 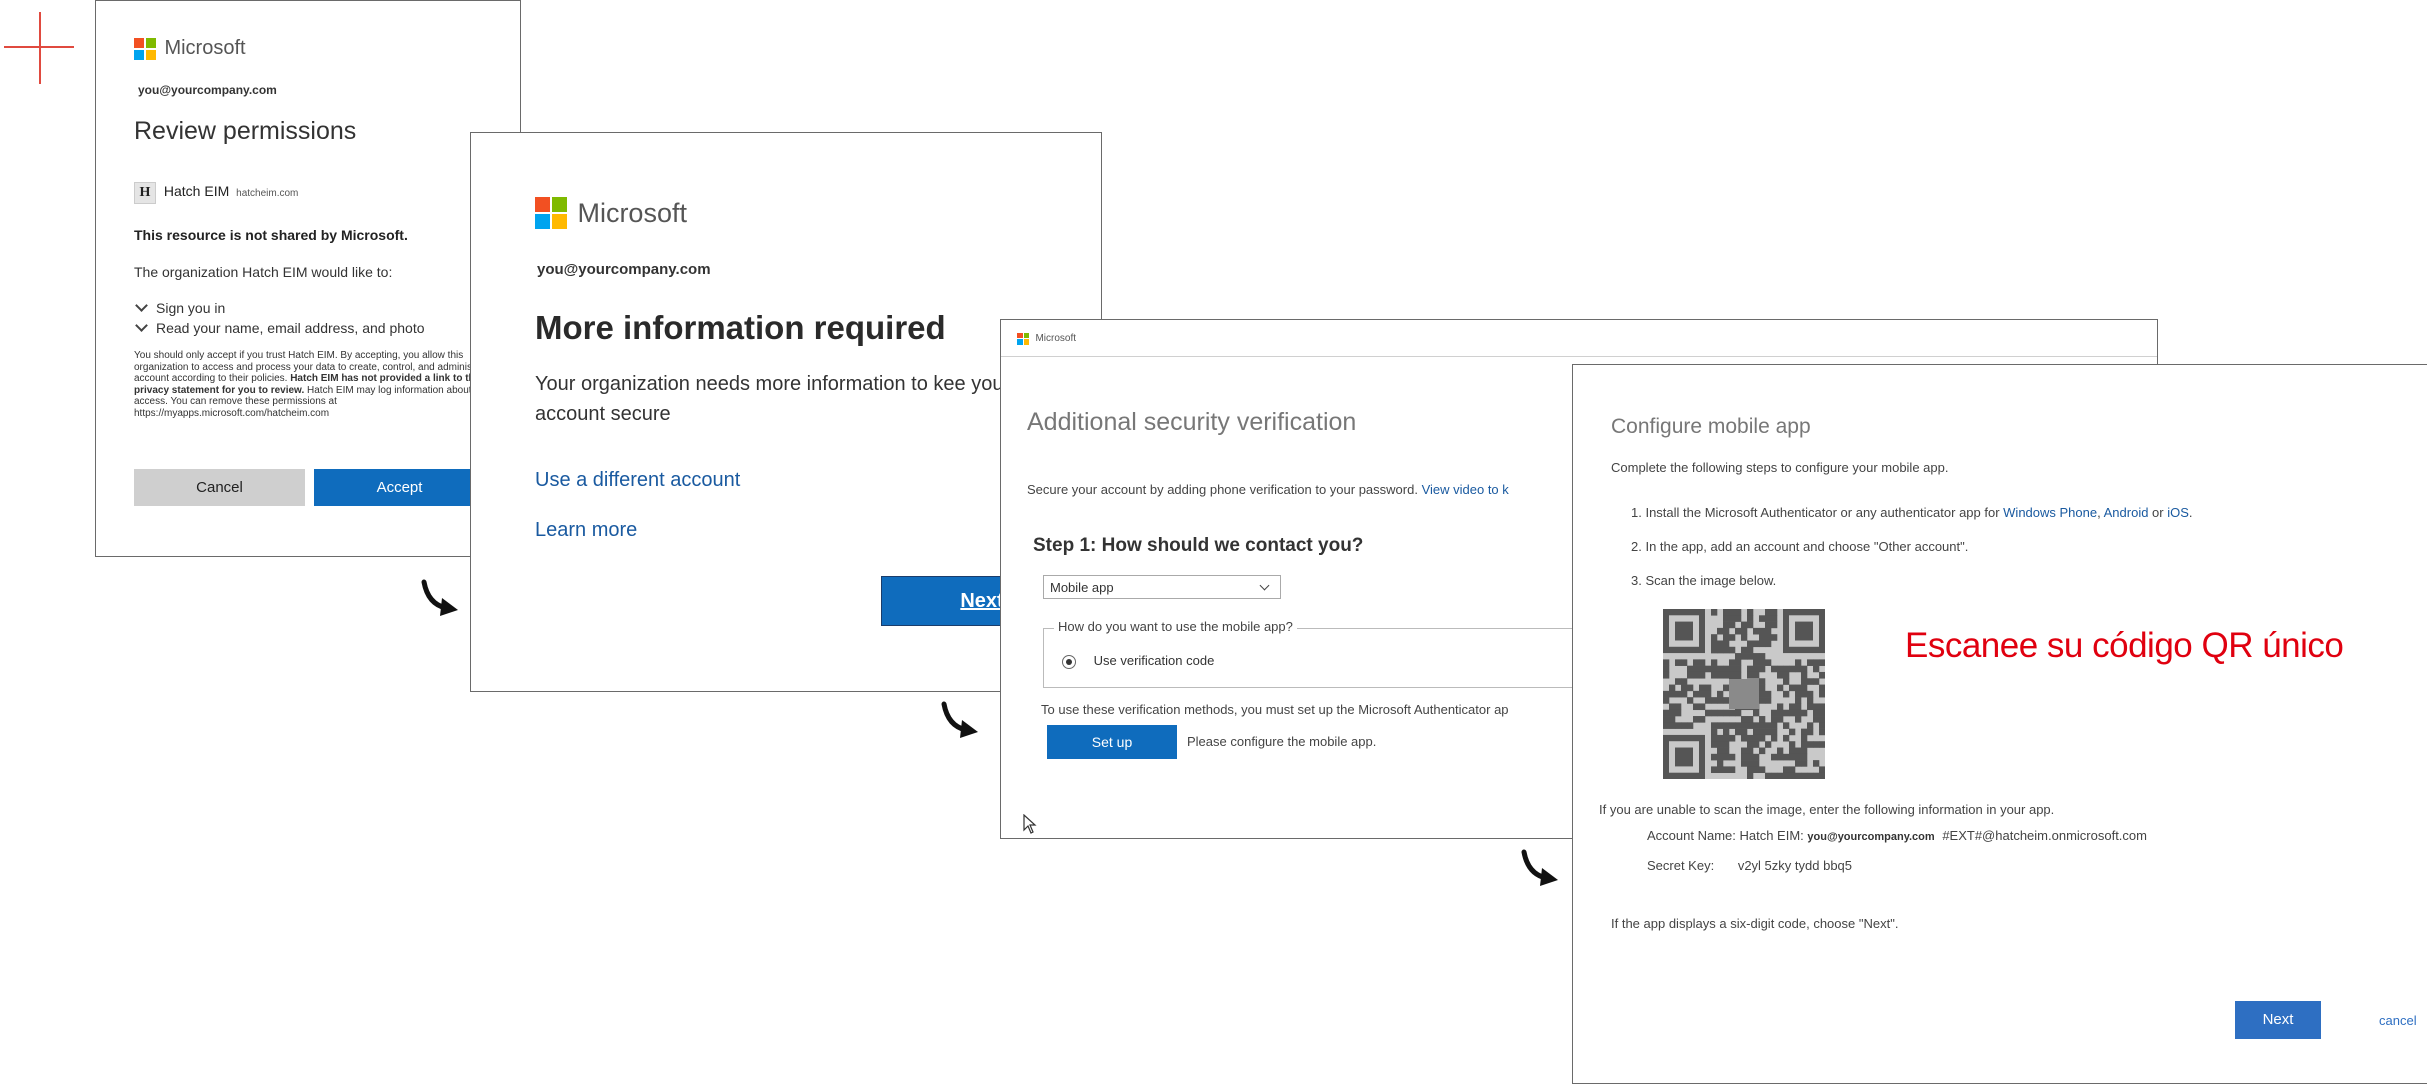 I want to click on page-title: Additional security verification, so click(x=1192, y=422).